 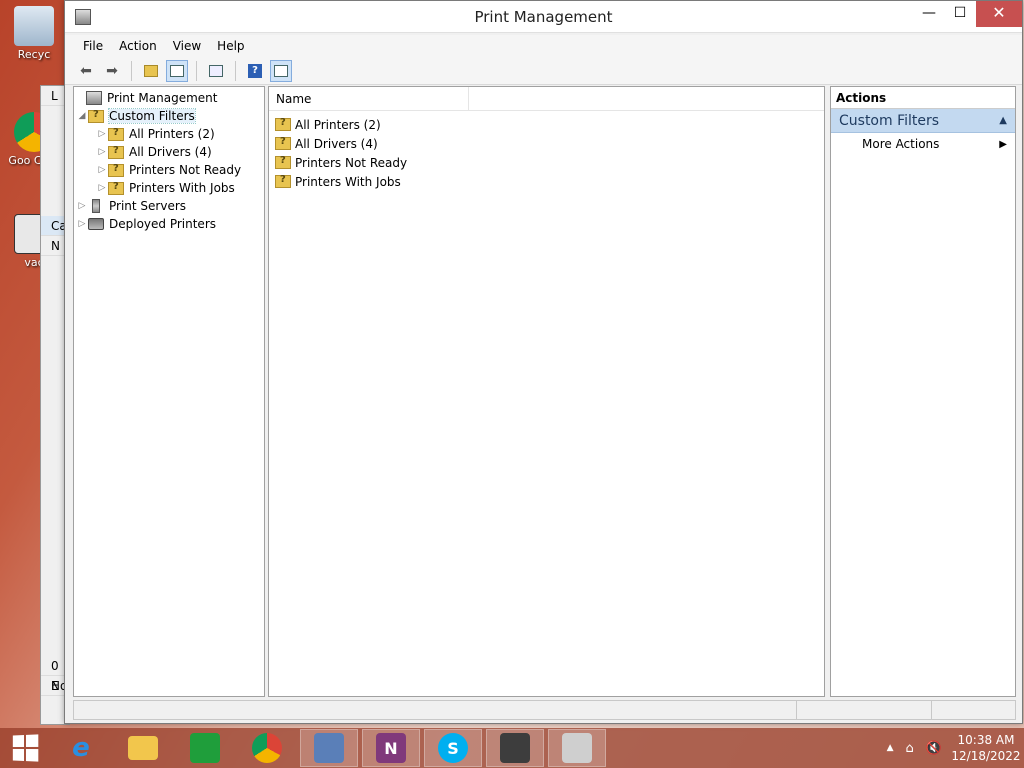 What do you see at coordinates (348, 181) in the screenshot?
I see `list-item-label: Printers With Jobs` at bounding box center [348, 181].